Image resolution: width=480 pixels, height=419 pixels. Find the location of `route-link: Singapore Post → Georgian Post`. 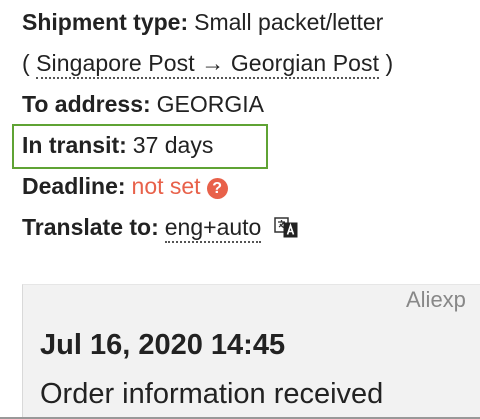

route-link: Singapore Post → Georgian Post is located at coordinates (208, 64).